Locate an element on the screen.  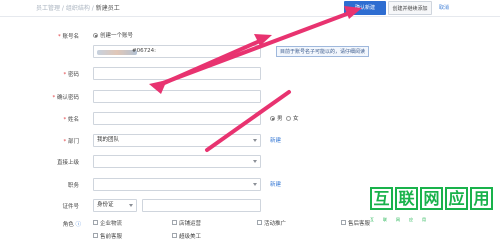
watermark-char: 应 is located at coordinates (456, 198).